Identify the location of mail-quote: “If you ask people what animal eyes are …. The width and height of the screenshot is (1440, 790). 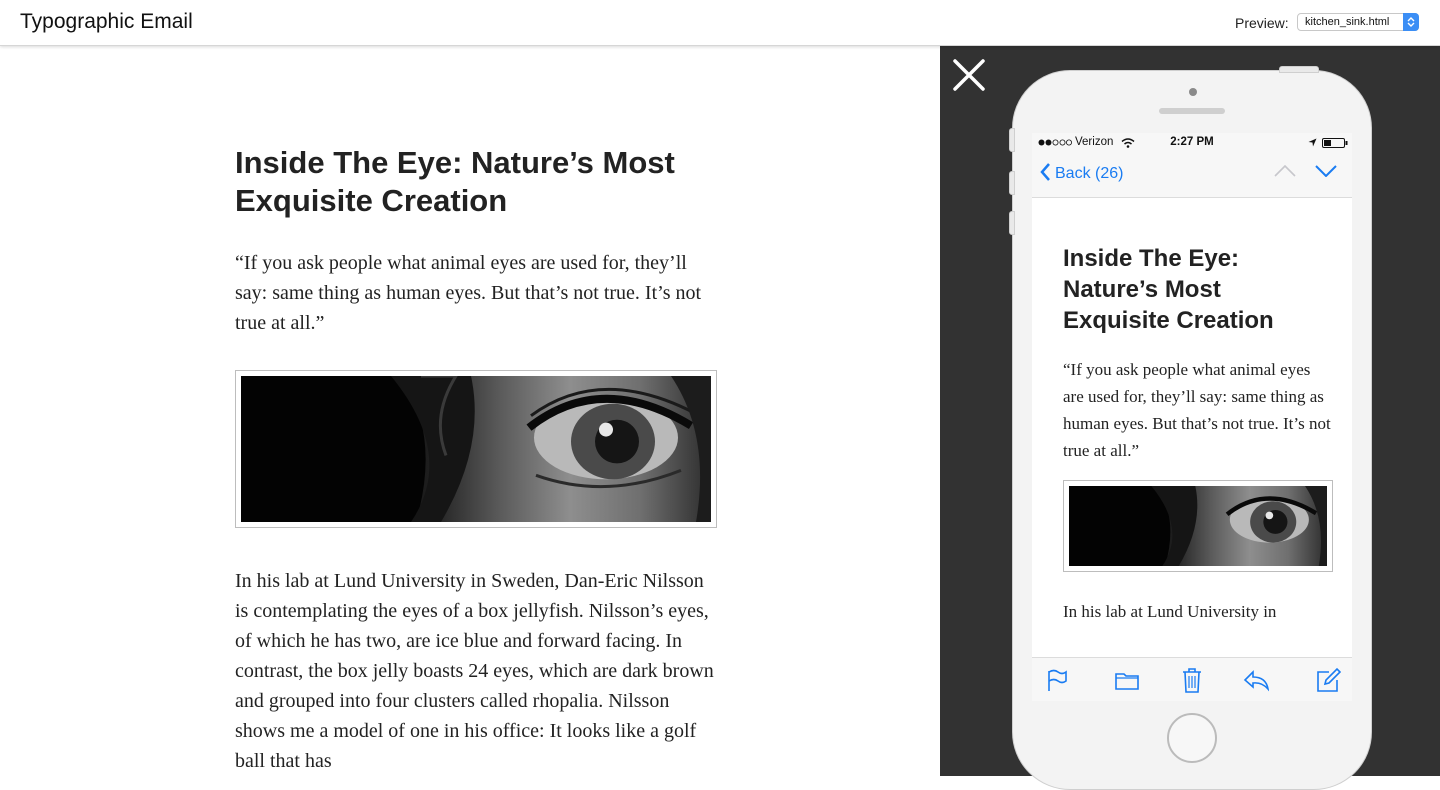
(1197, 410).